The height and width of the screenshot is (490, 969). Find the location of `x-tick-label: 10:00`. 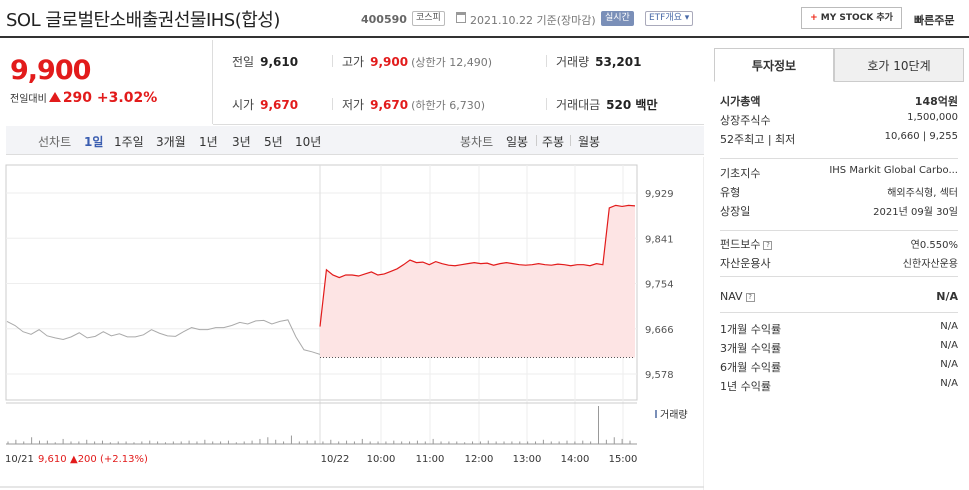

x-tick-label: 10:00 is located at coordinates (381, 459).